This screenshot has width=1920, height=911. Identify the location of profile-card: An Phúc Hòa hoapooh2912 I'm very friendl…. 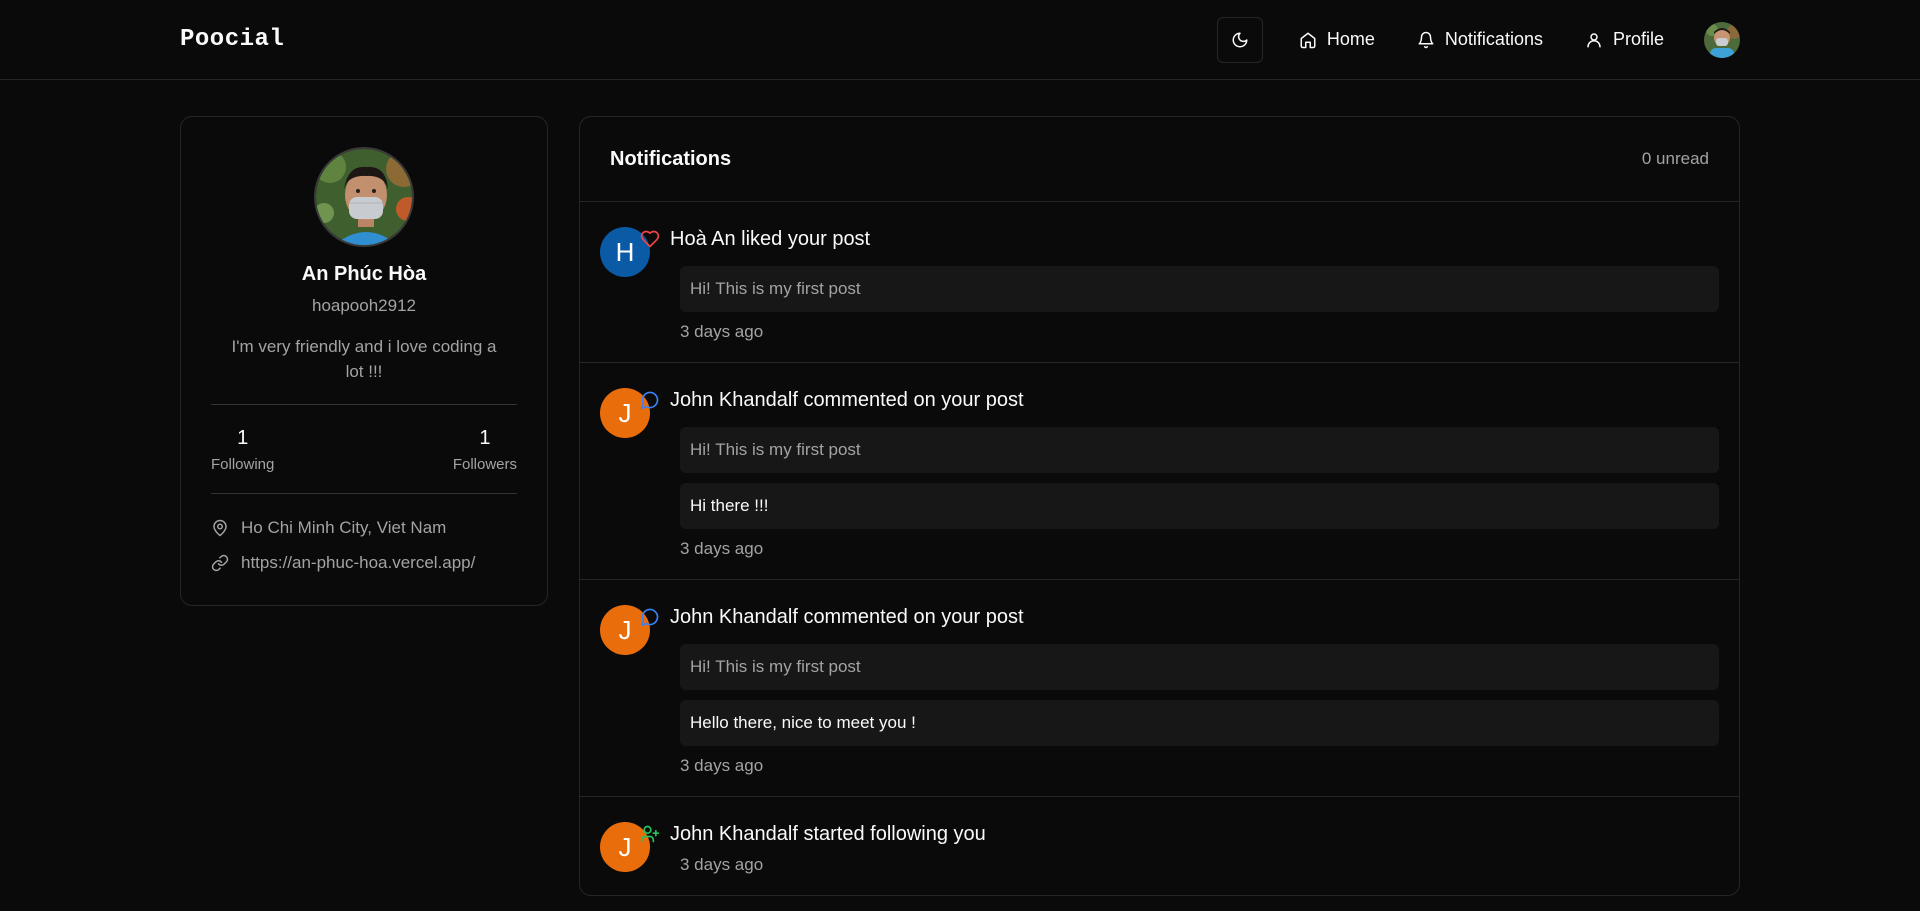
(364, 361).